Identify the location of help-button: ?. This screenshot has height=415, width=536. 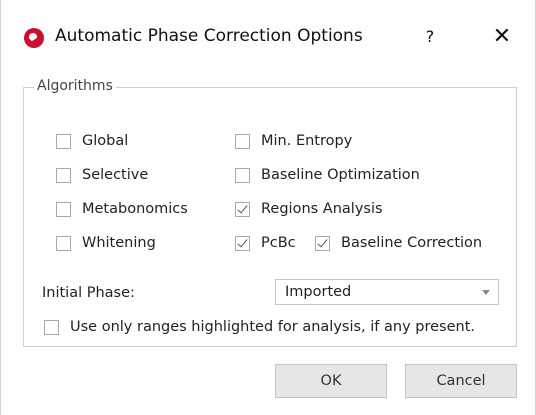
(430, 37).